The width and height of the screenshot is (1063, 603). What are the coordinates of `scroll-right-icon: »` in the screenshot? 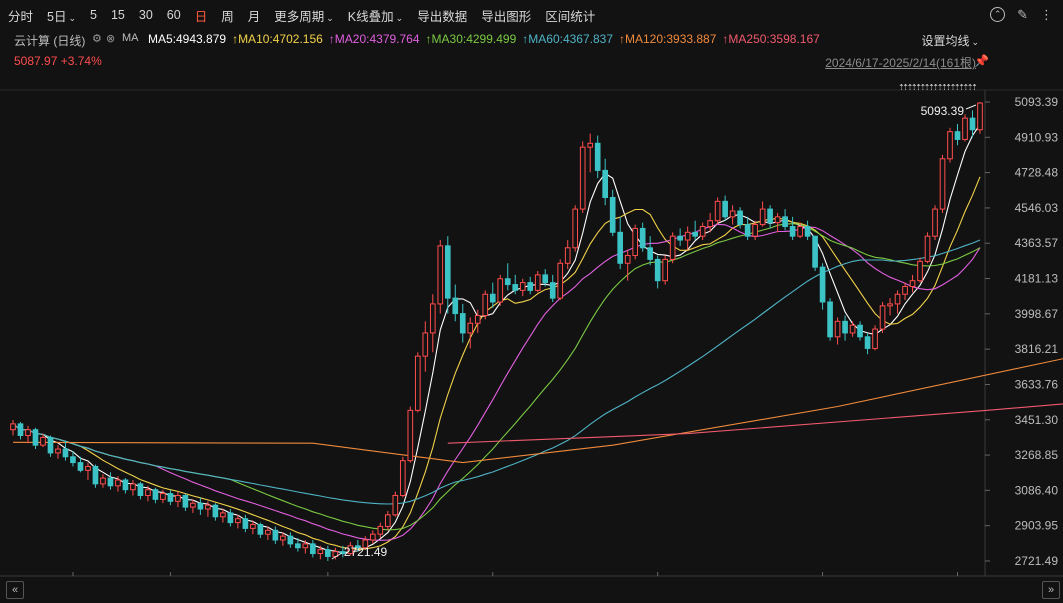 It's located at (1051, 590).